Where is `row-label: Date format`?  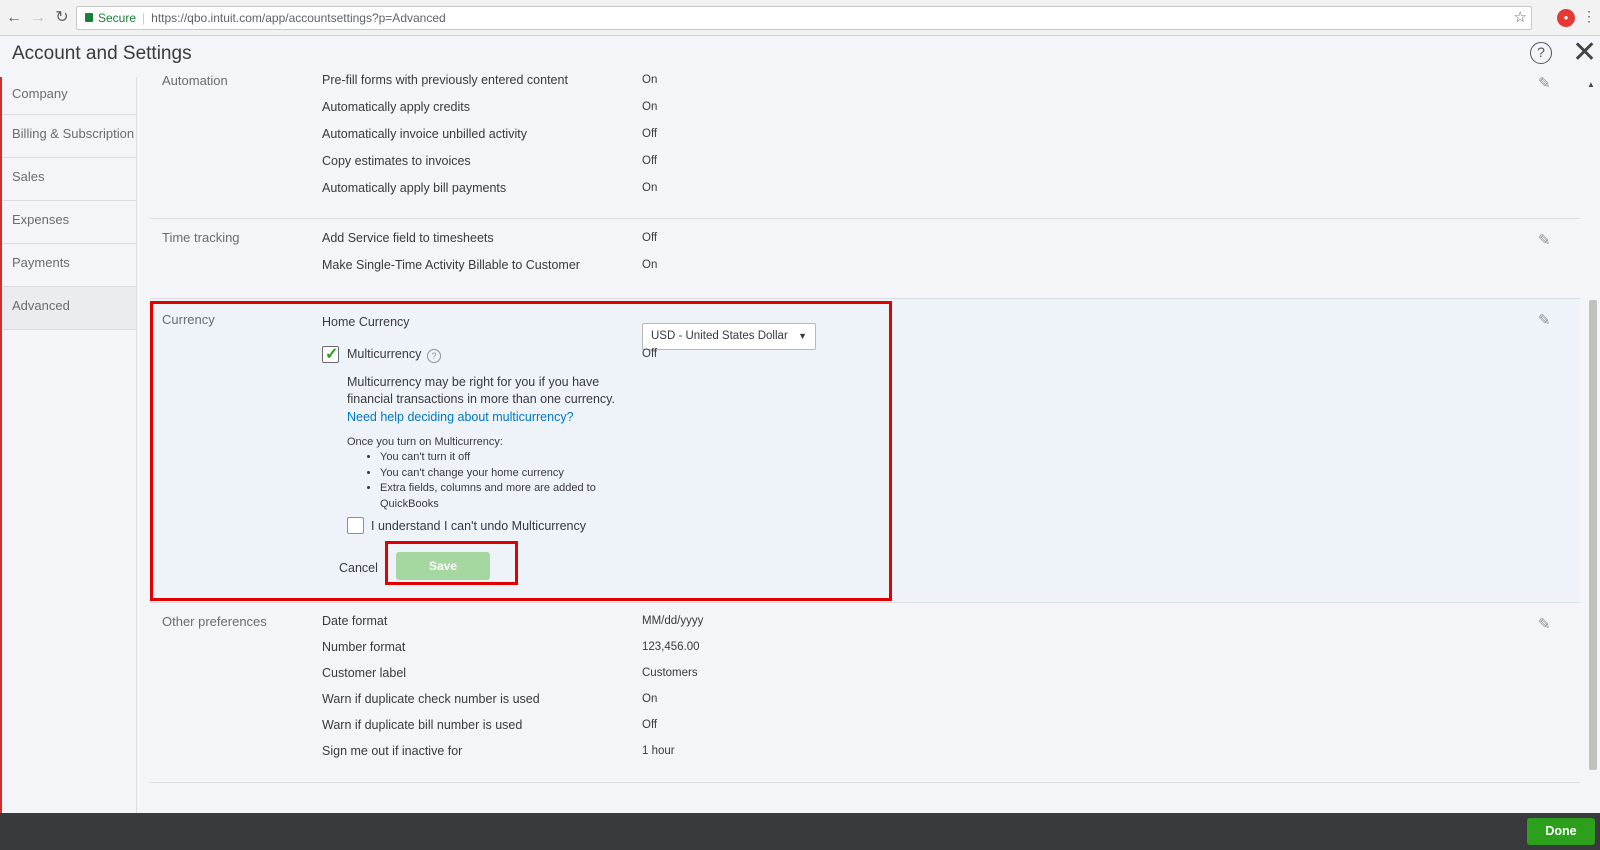 row-label: Date format is located at coordinates (355, 621).